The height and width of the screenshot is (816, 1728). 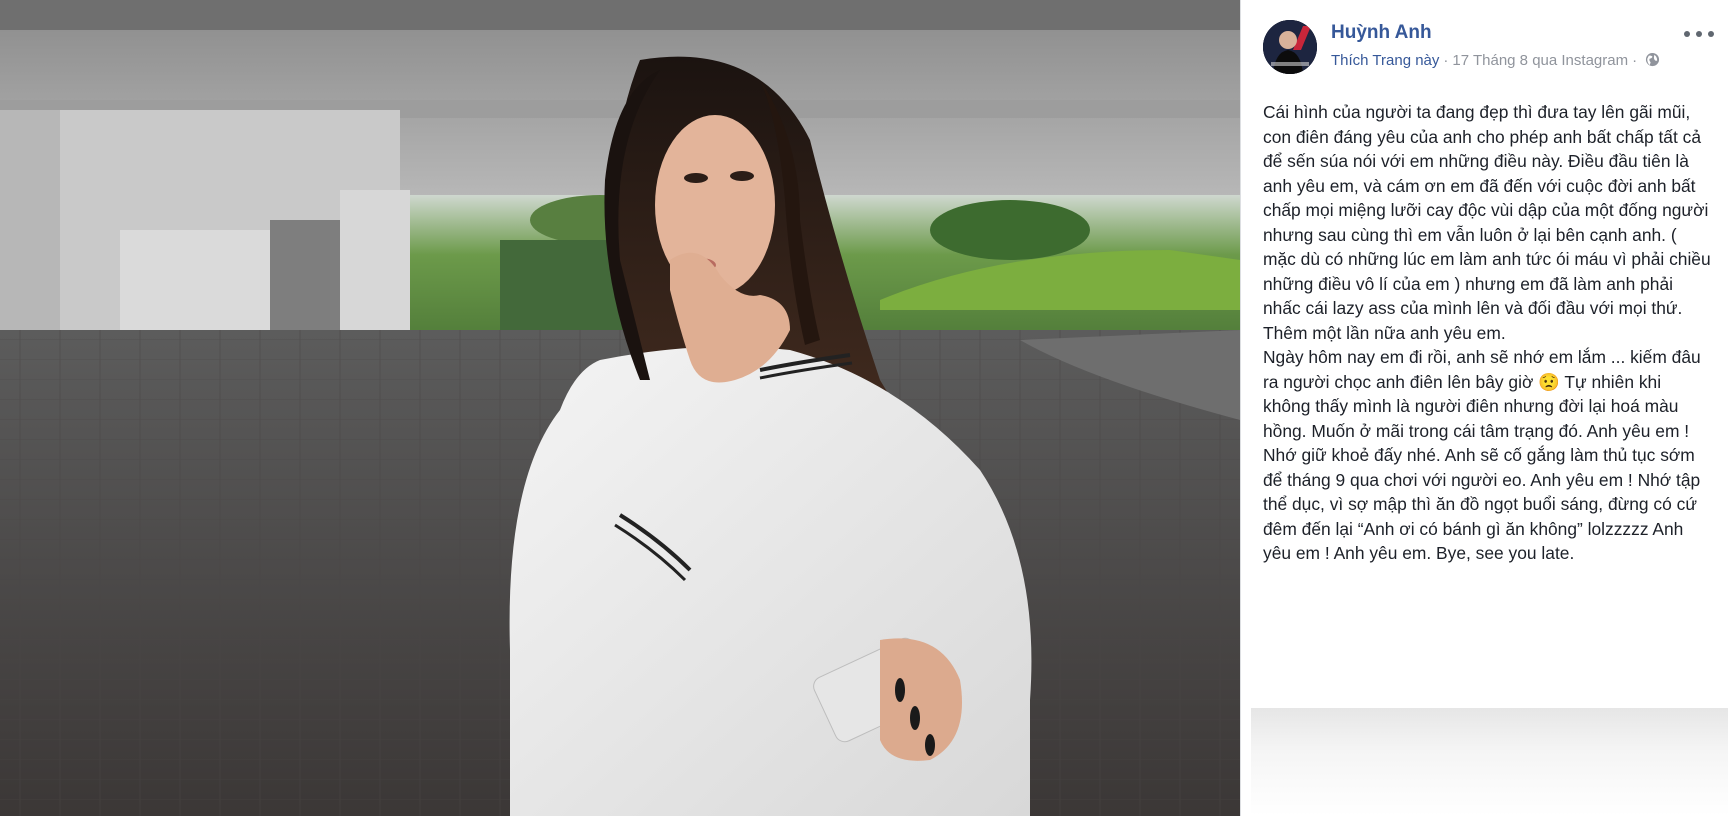 I want to click on more-icon, so click(x=1699, y=34).